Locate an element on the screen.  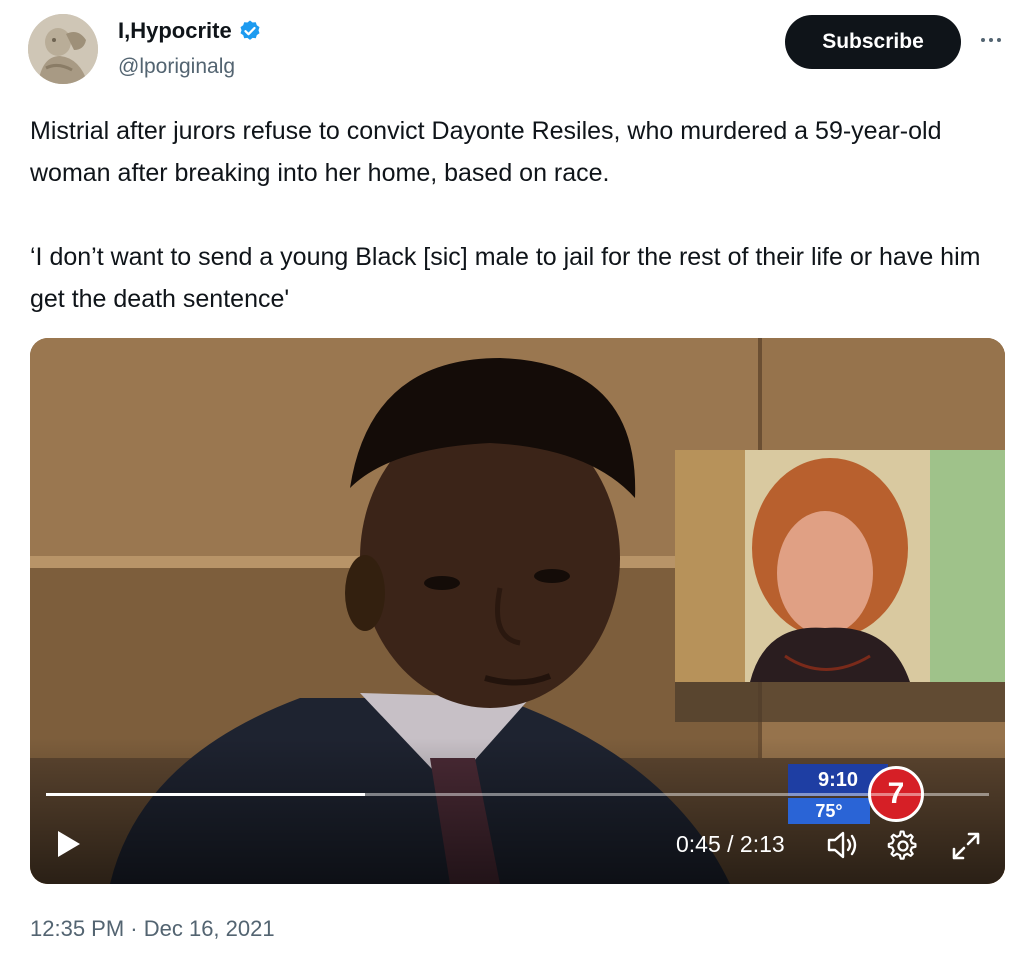
author-avatar is located at coordinates (63, 49).